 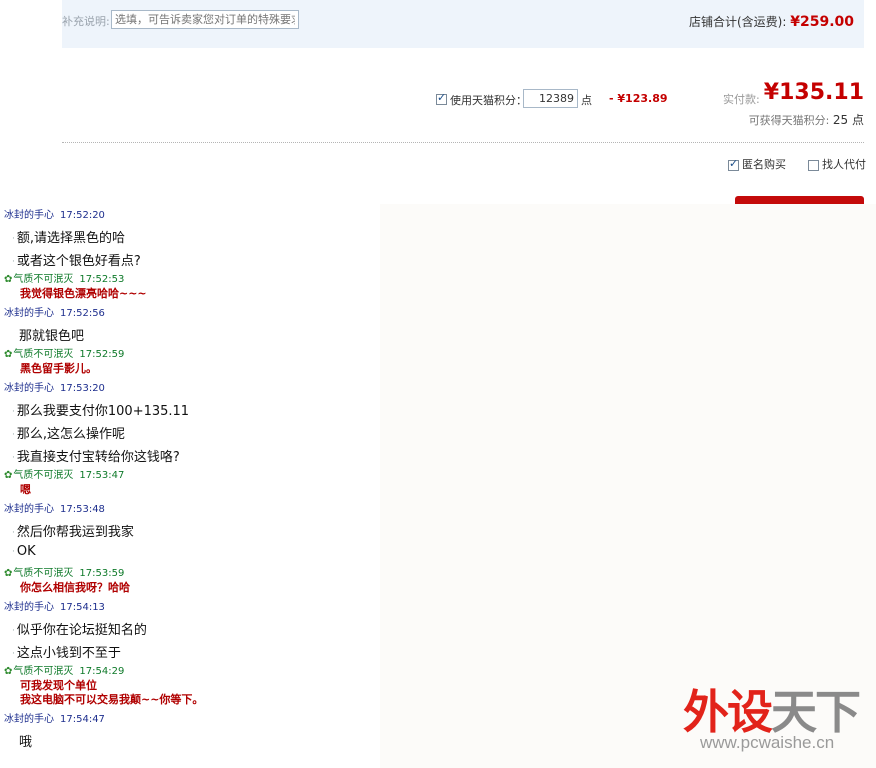 I want to click on chat-message-text: · 然后你帮我运到我家, so click(x=73, y=530).